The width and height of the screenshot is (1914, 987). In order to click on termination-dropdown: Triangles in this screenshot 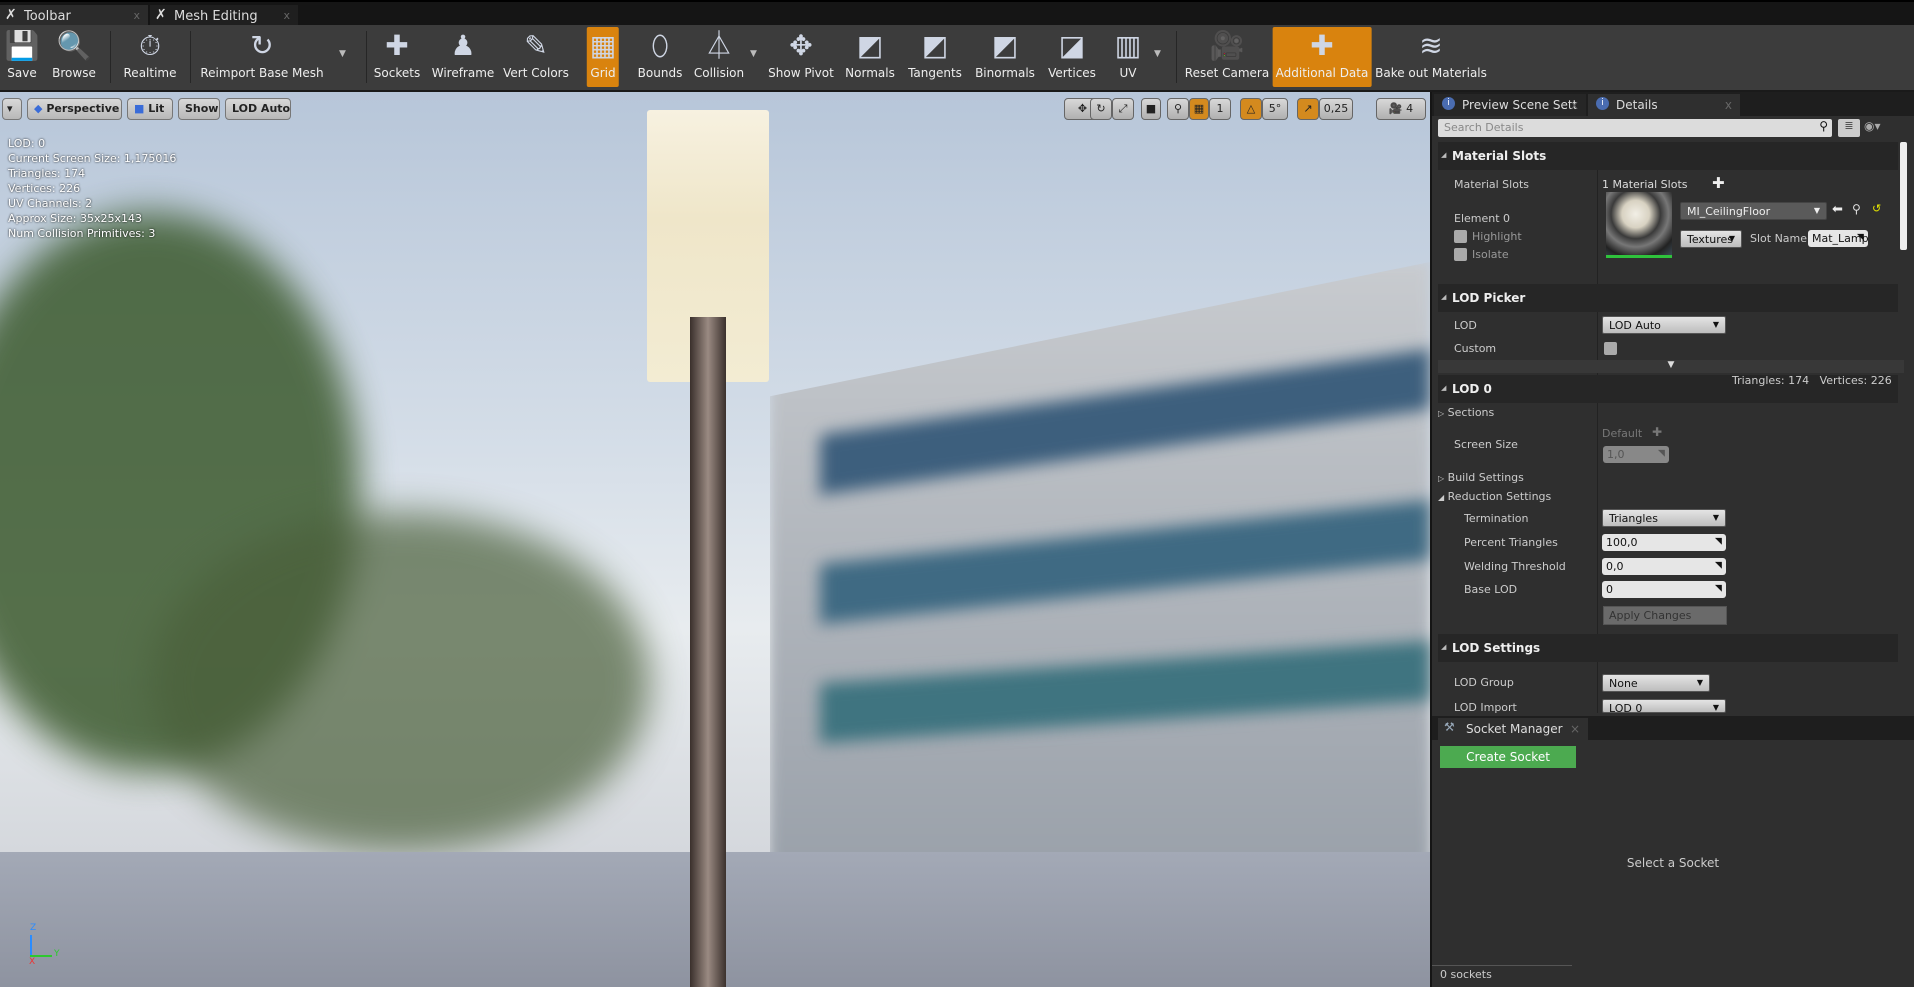, I will do `click(1664, 518)`.